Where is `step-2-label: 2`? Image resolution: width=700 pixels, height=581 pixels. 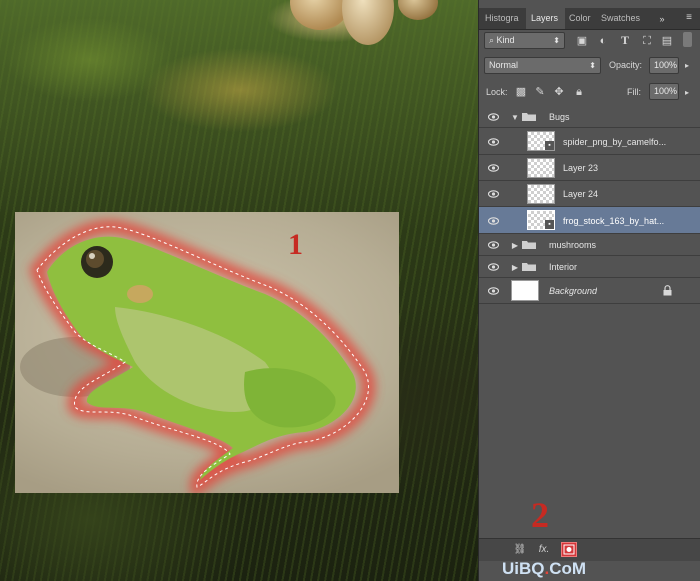
step-2-label: 2 is located at coordinates (540, 515).